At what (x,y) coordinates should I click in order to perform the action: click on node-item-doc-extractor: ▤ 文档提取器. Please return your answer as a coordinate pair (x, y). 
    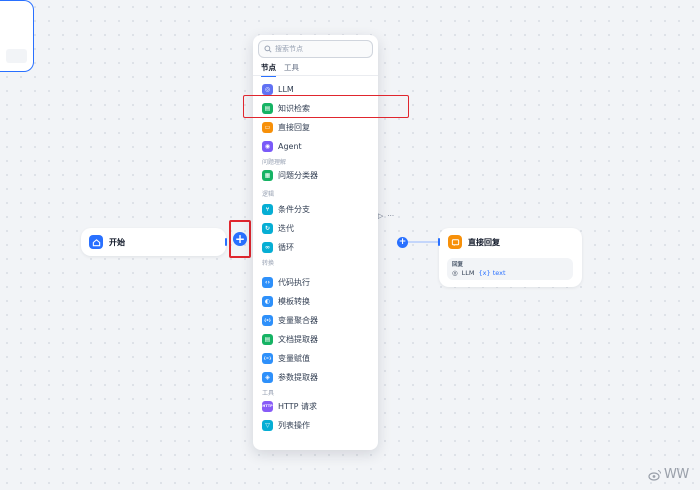
    Looking at the image, I should click on (290, 339).